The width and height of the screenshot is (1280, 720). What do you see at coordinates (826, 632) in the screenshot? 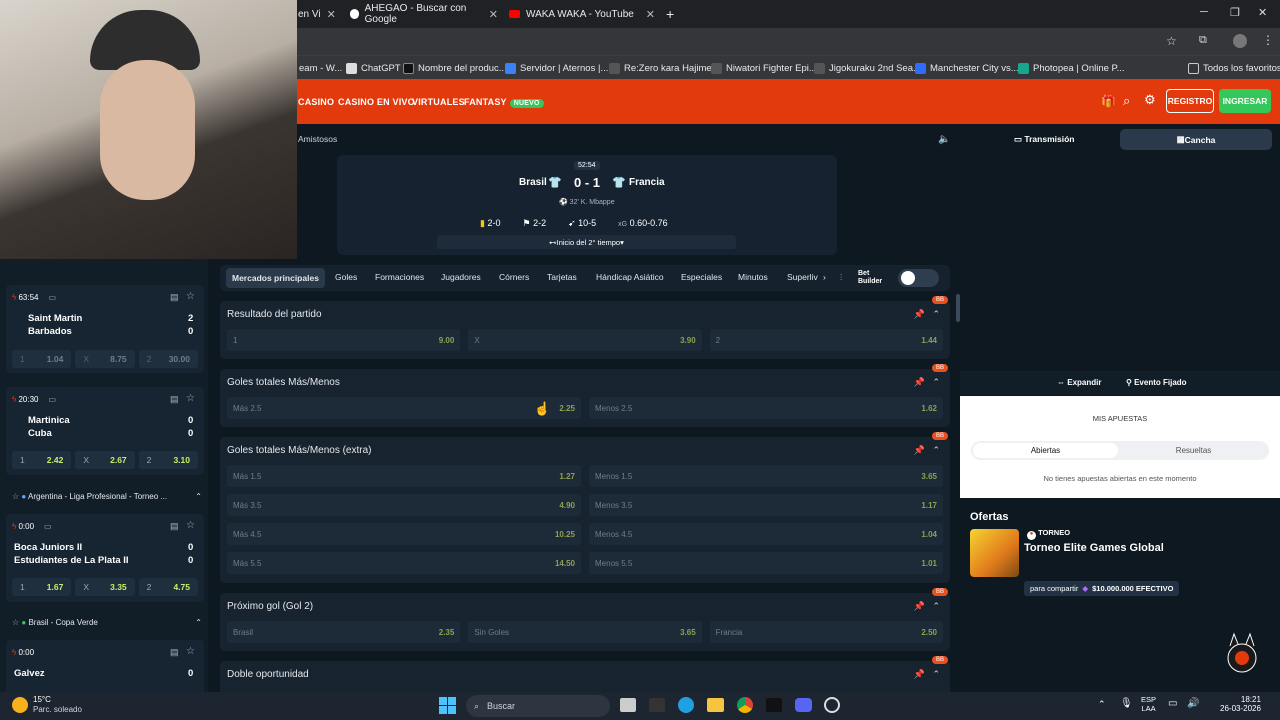
I see `odd-button: Francia 2.50` at bounding box center [826, 632].